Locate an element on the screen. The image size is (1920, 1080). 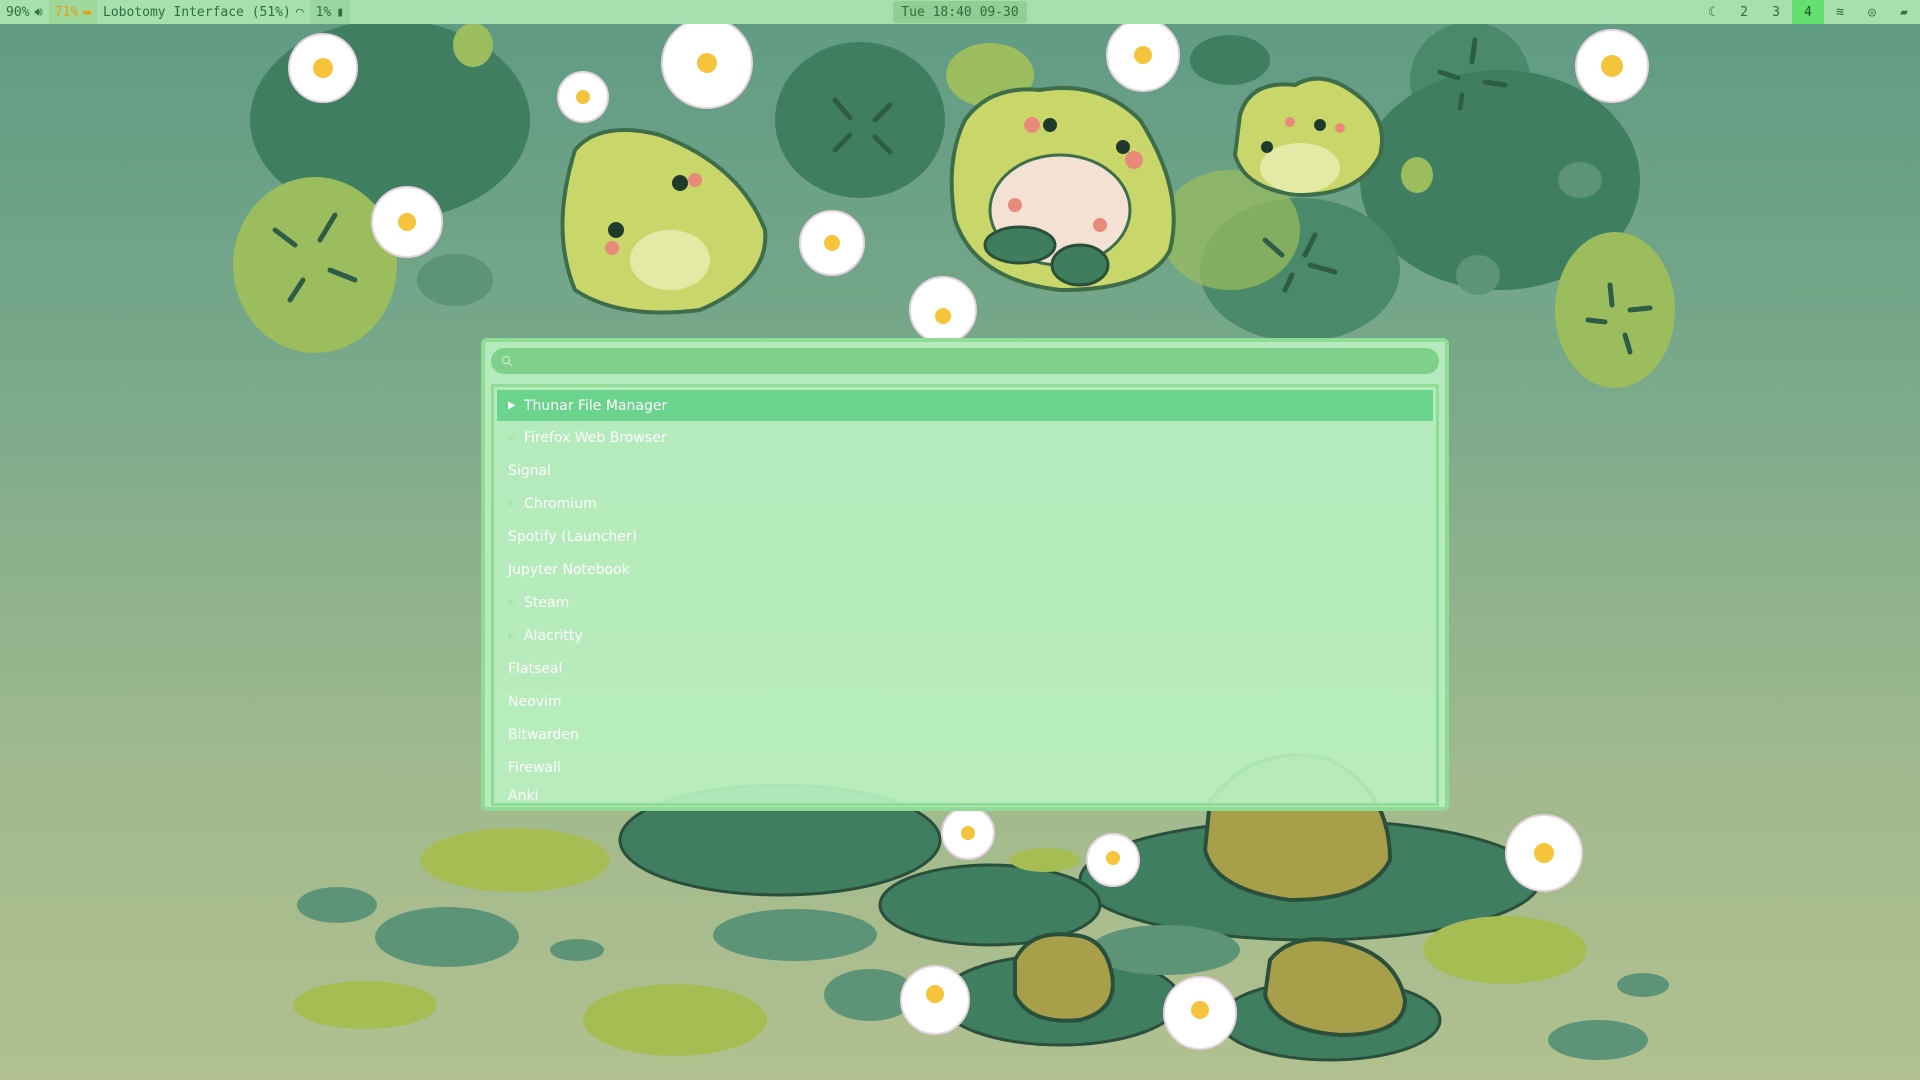
volume-value: 90% is located at coordinates (18, 12).